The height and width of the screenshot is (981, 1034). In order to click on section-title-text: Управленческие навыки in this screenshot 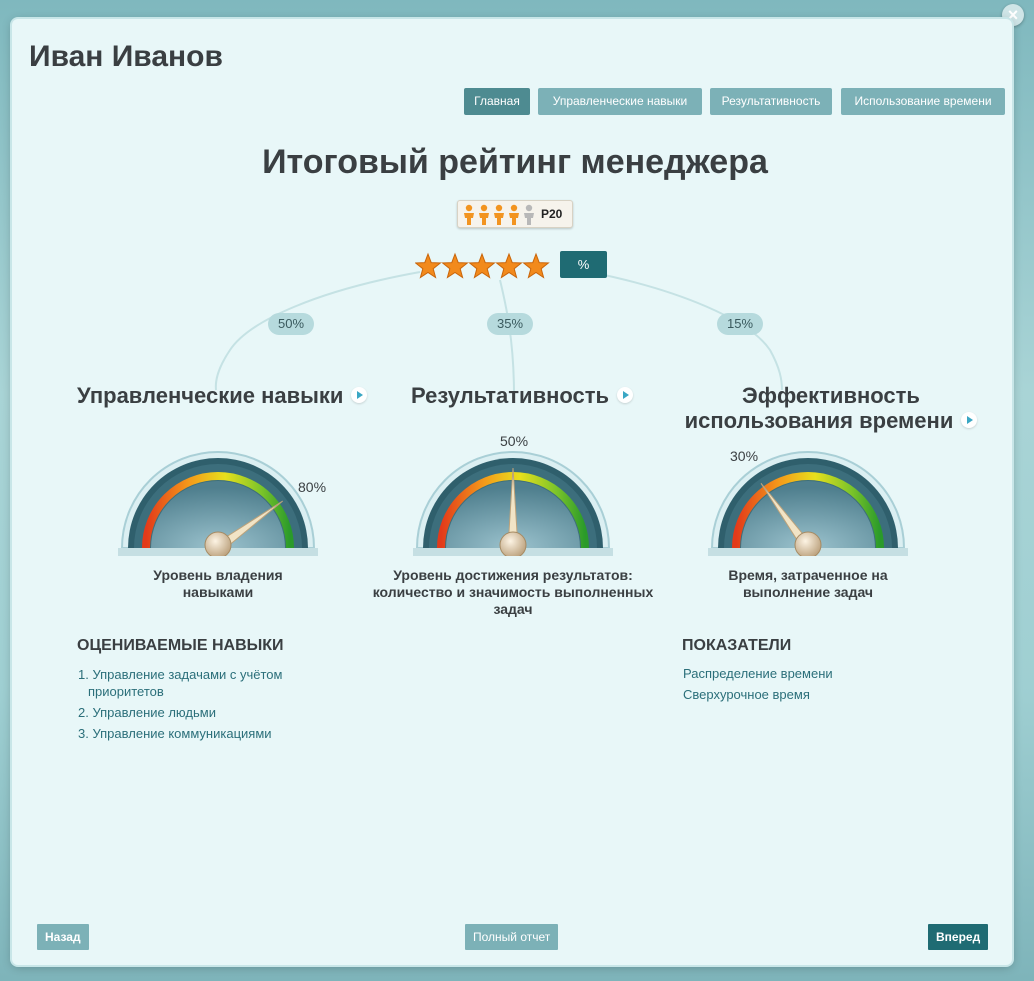, I will do `click(210, 395)`.